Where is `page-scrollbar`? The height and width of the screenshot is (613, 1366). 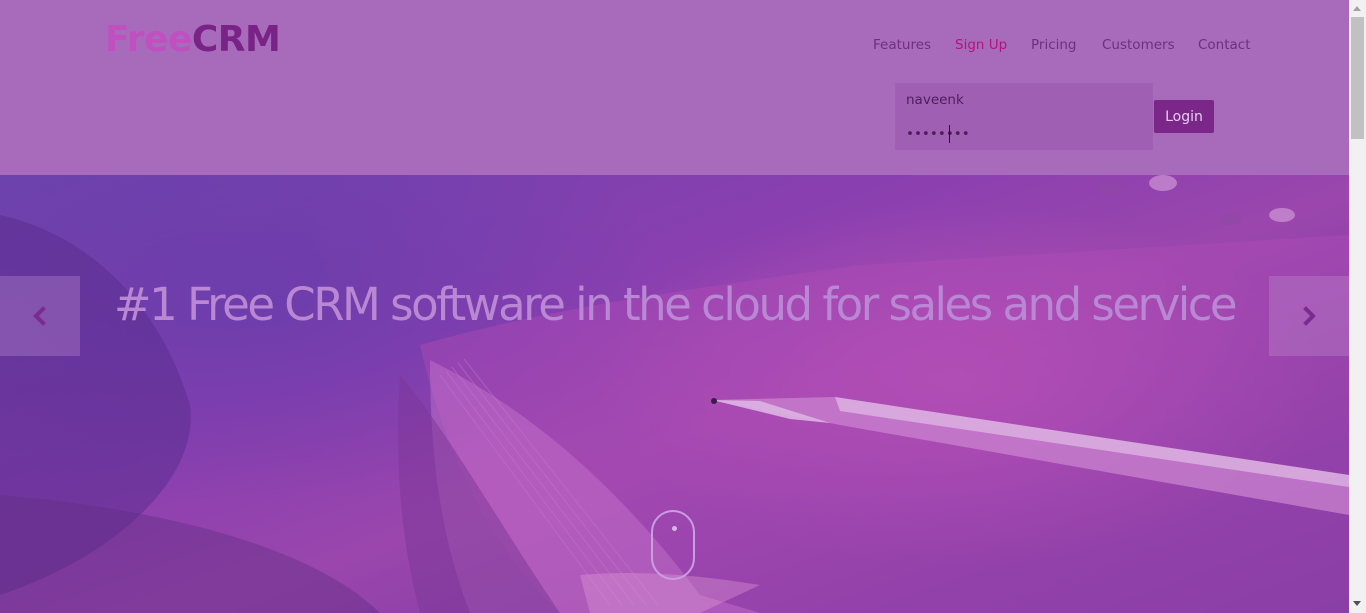 page-scrollbar is located at coordinates (1357, 306).